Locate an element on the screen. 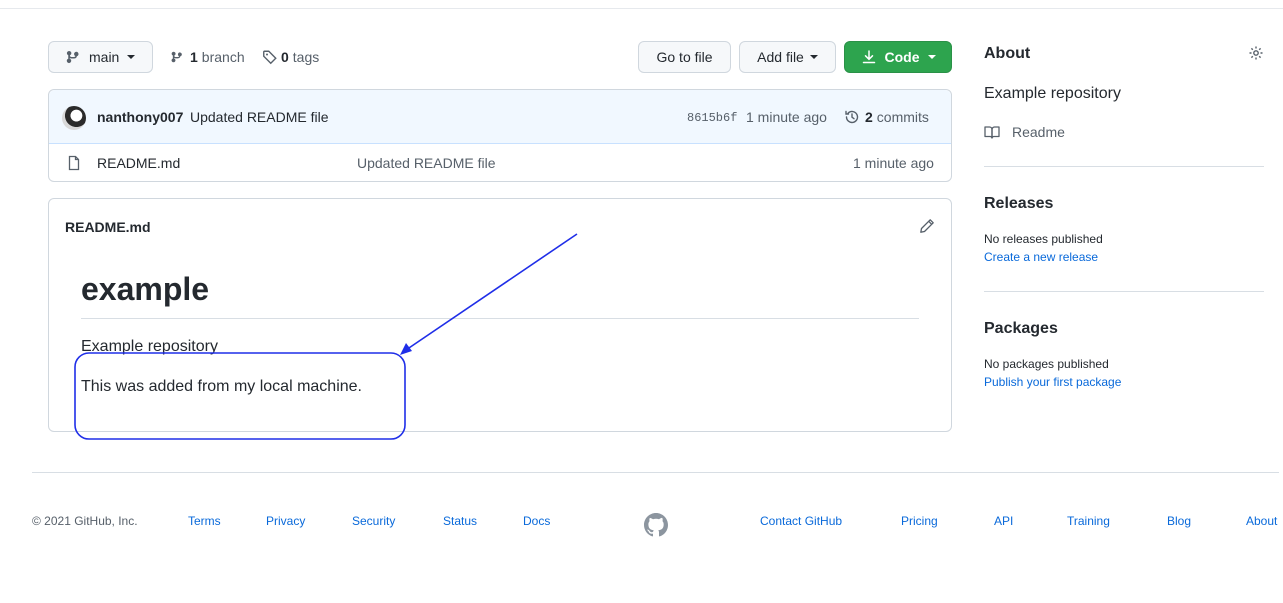 The width and height of the screenshot is (1283, 603). publish-package-link: Publish your first package is located at coordinates (1052, 382).